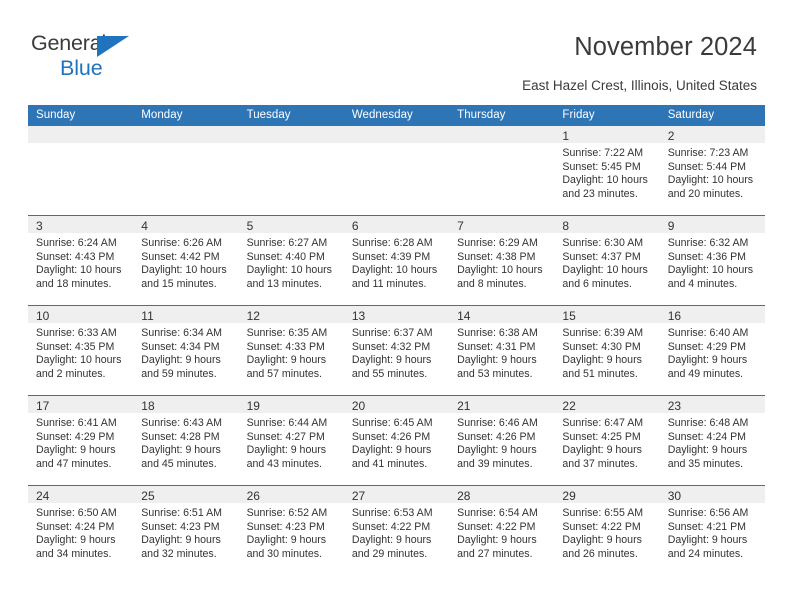  I want to click on daylight-duration-text-line2: and 4 minutes., so click(702, 283).